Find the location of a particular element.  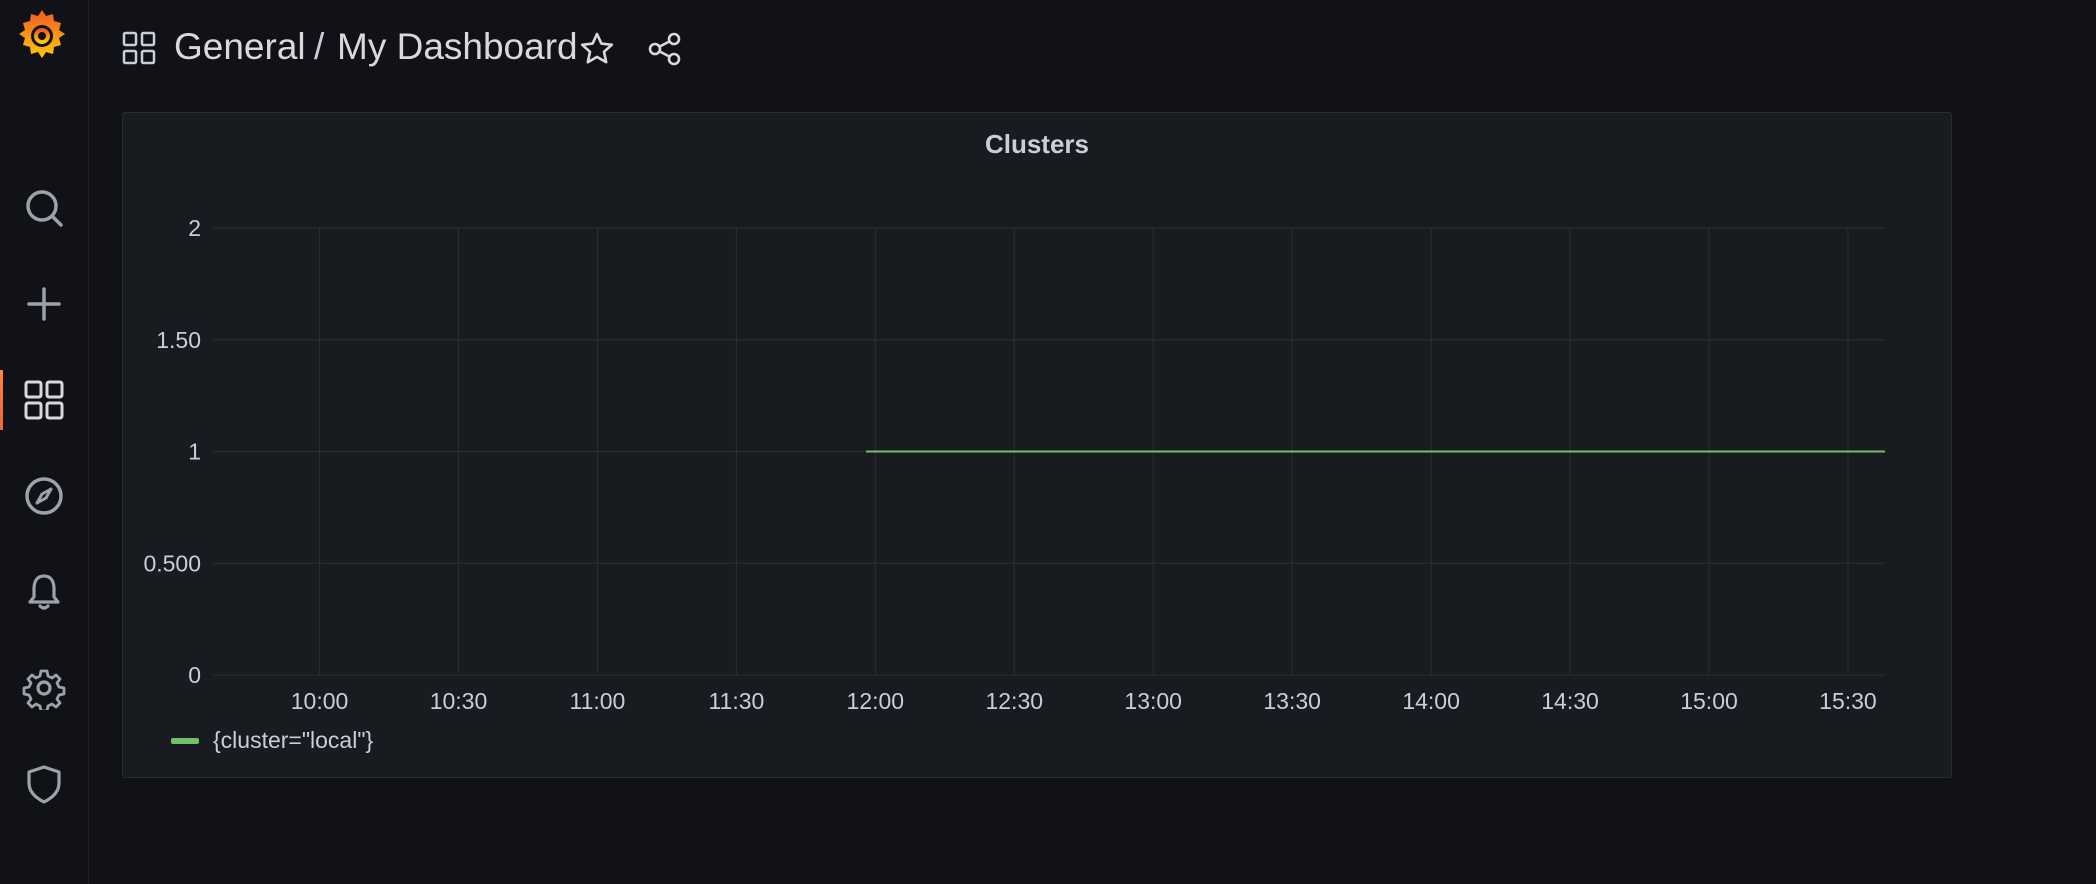

x-tick-label: 12:30 is located at coordinates (1014, 701).